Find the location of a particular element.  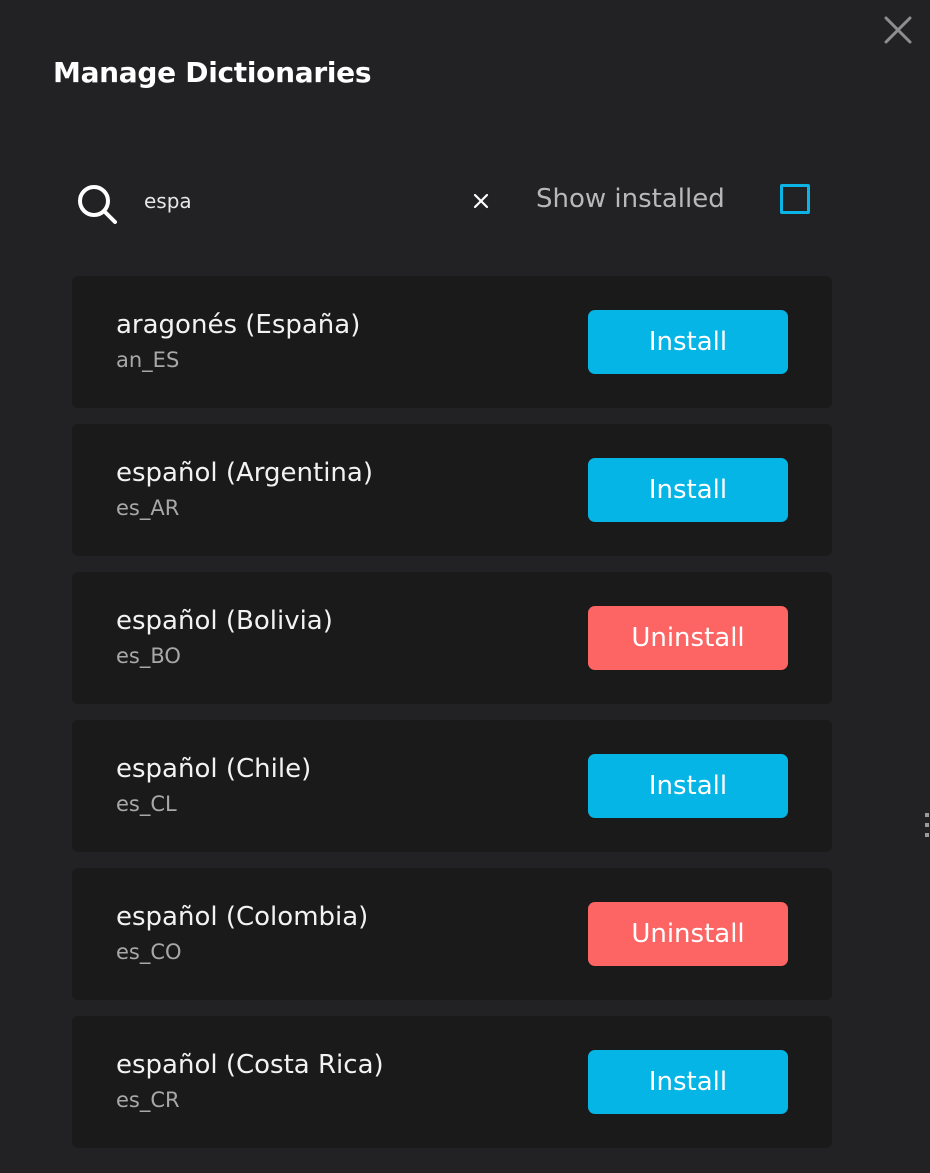

dictionary-name: español (Bolivia) is located at coordinates (224, 621).